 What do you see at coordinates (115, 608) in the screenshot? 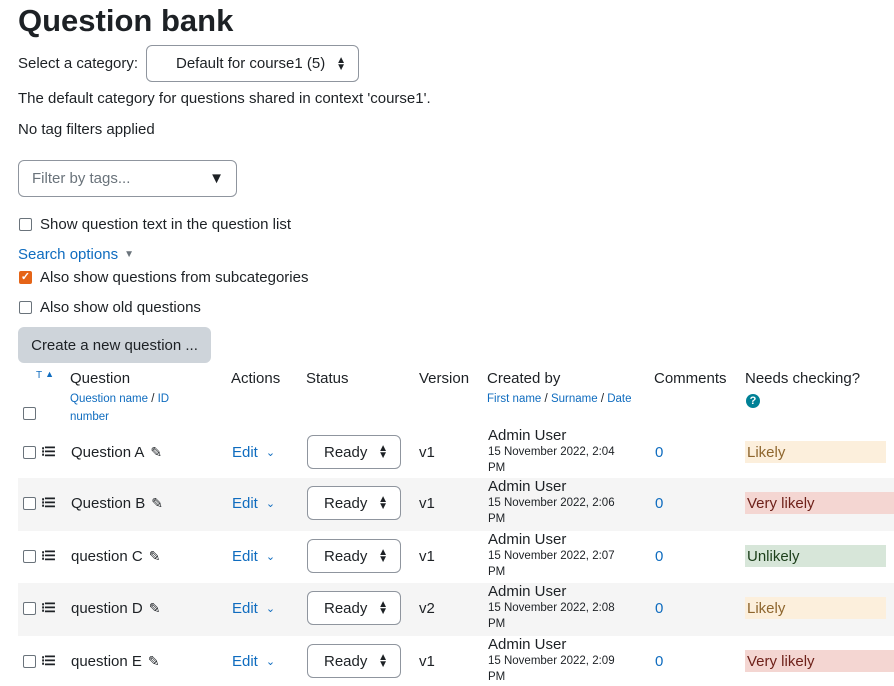
I see `question-name-cell: question D ✎` at bounding box center [115, 608].